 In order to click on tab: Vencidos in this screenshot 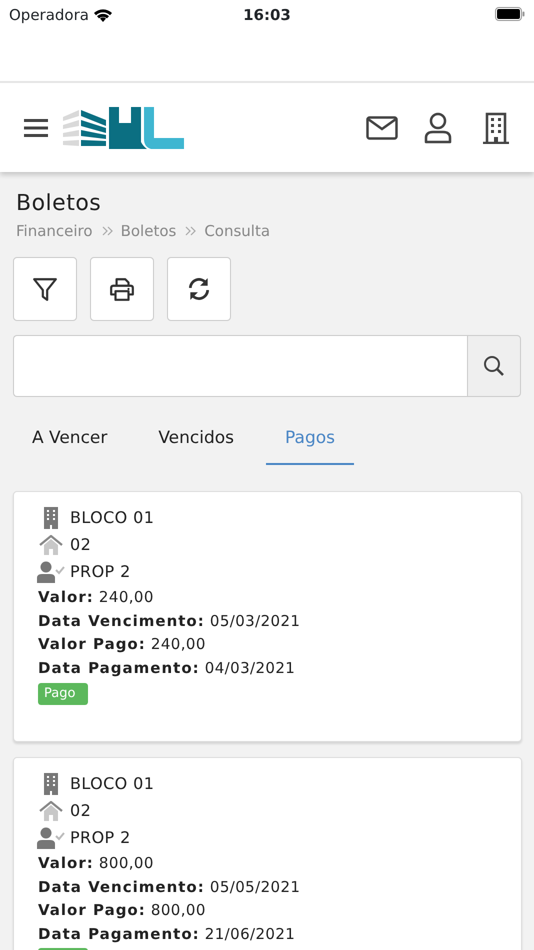, I will do `click(196, 439)`.